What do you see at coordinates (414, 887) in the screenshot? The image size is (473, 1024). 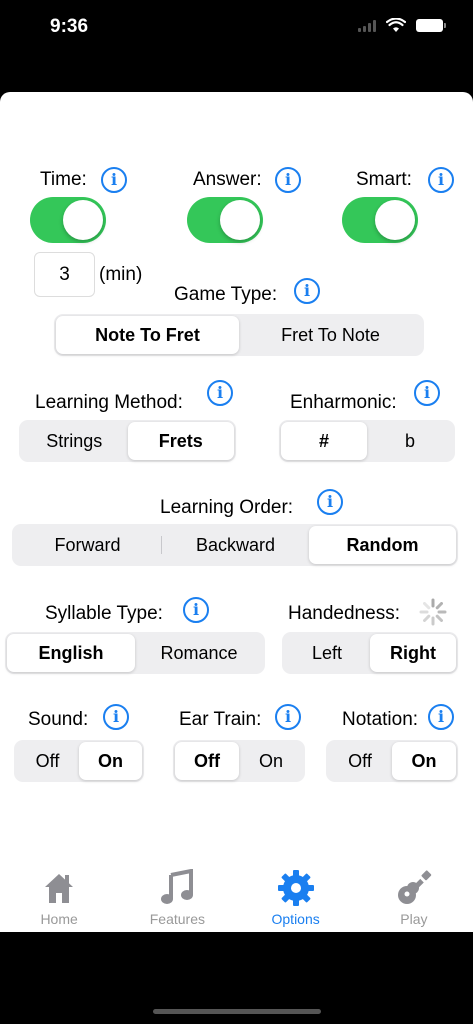 I see `guitar-icon` at bounding box center [414, 887].